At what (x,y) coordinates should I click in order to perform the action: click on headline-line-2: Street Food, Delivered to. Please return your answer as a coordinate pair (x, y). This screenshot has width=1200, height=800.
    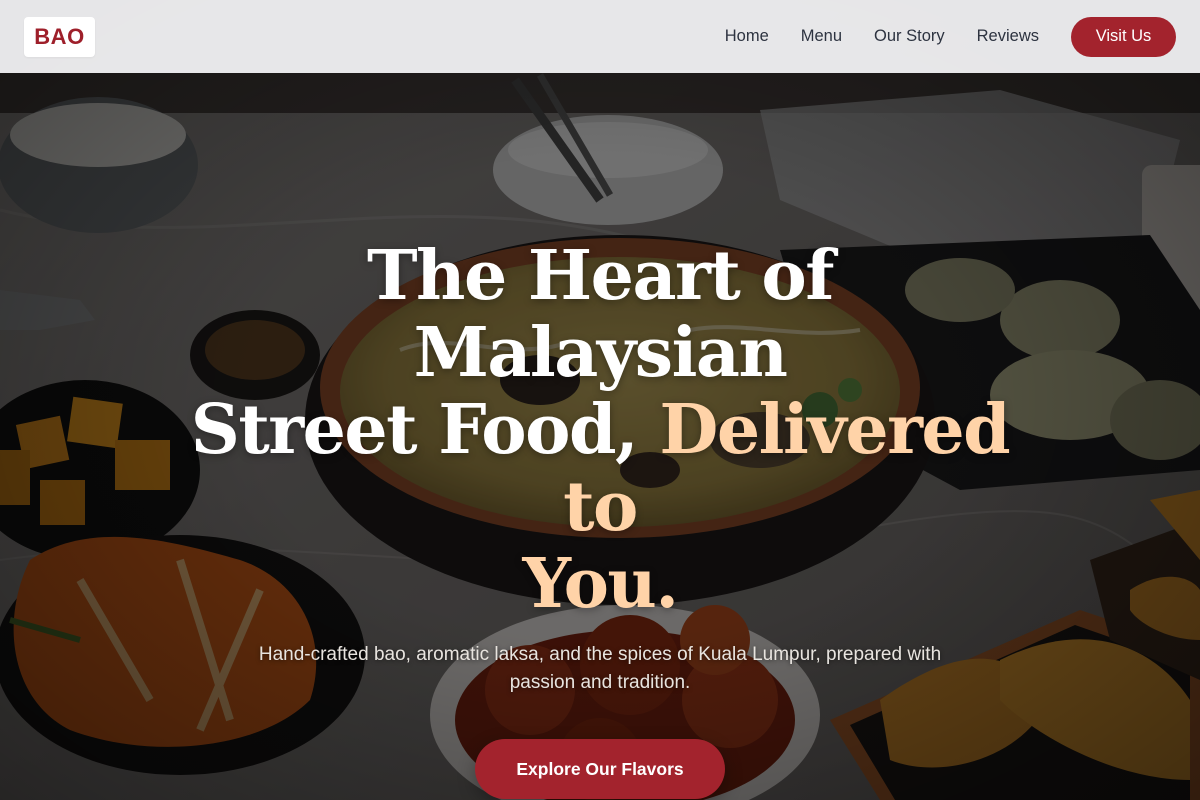
    Looking at the image, I should click on (600, 469).